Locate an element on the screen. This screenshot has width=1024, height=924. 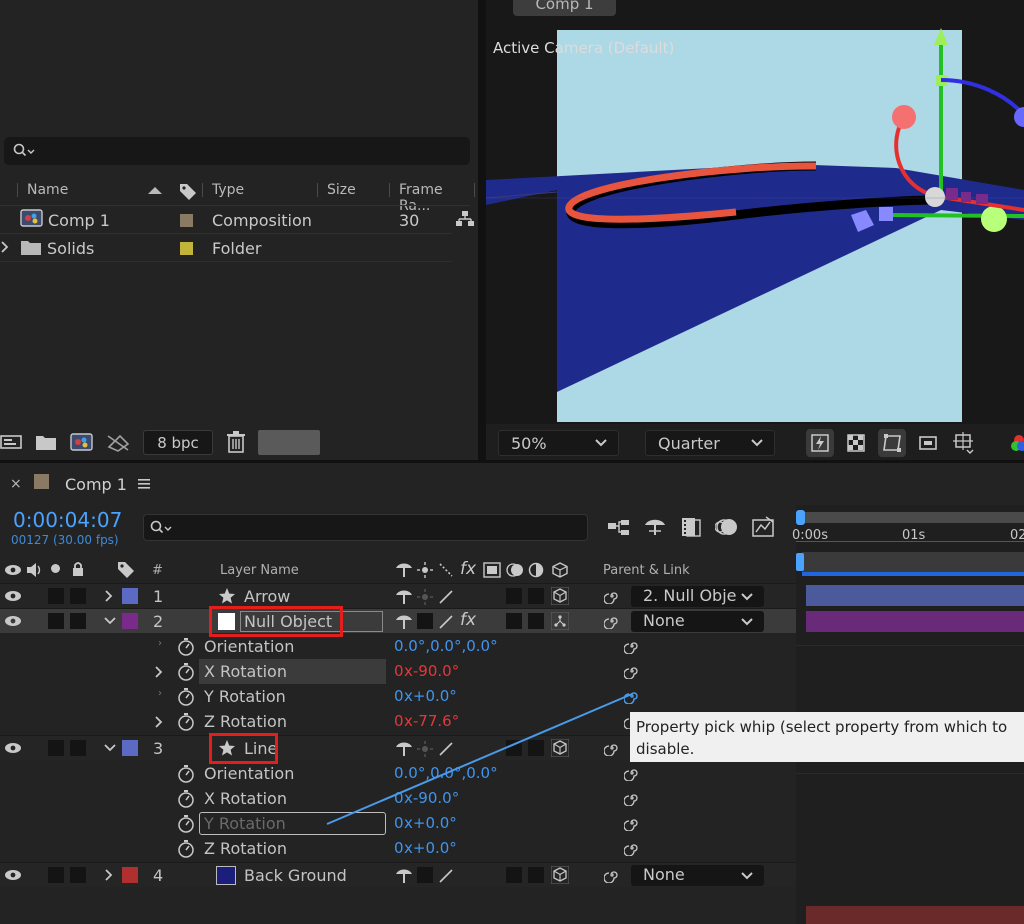
interpret-footage-icon is located at coordinates (12, 442).